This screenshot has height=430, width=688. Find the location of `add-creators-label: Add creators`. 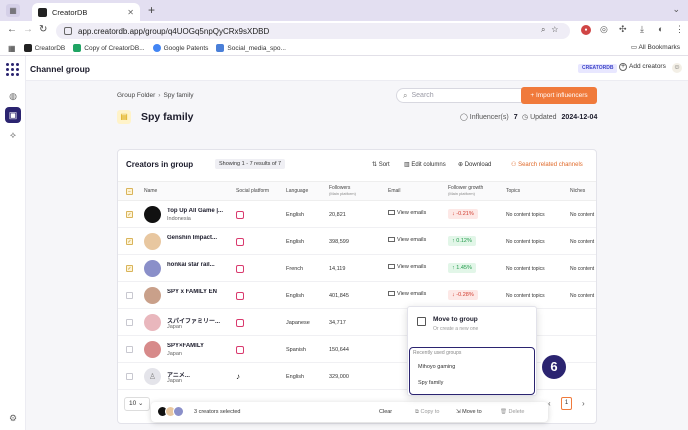

add-creators-label: Add creators is located at coordinates (647, 66).